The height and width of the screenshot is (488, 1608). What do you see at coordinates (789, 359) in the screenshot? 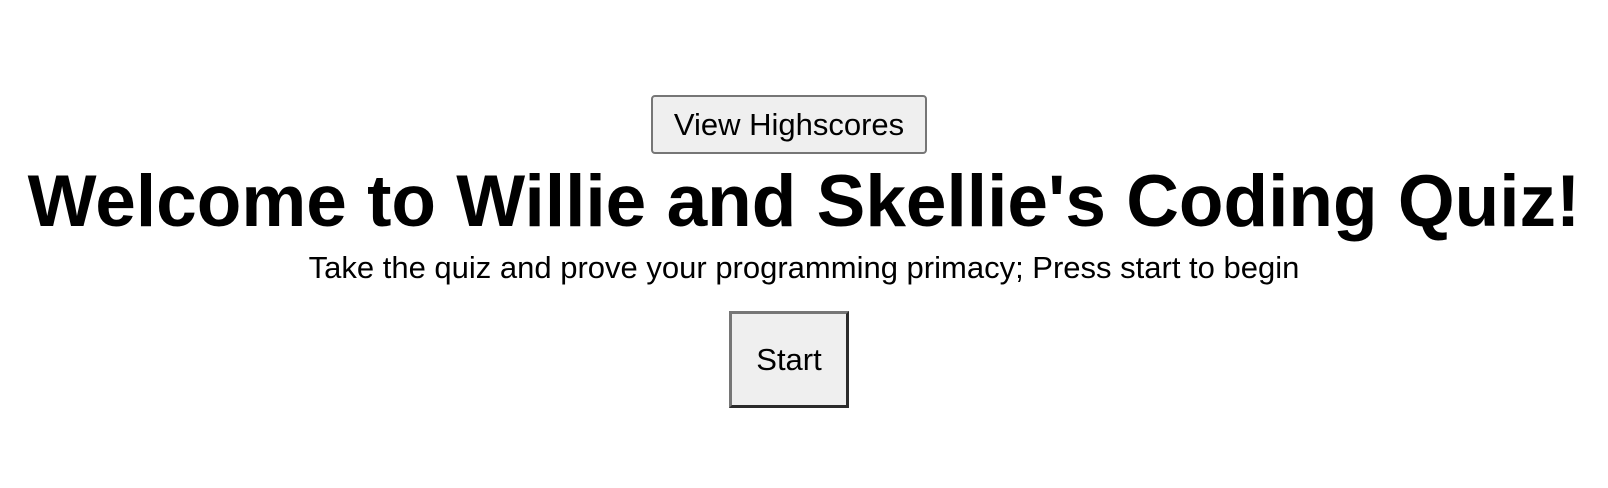
I see `start-button: Start` at bounding box center [789, 359].